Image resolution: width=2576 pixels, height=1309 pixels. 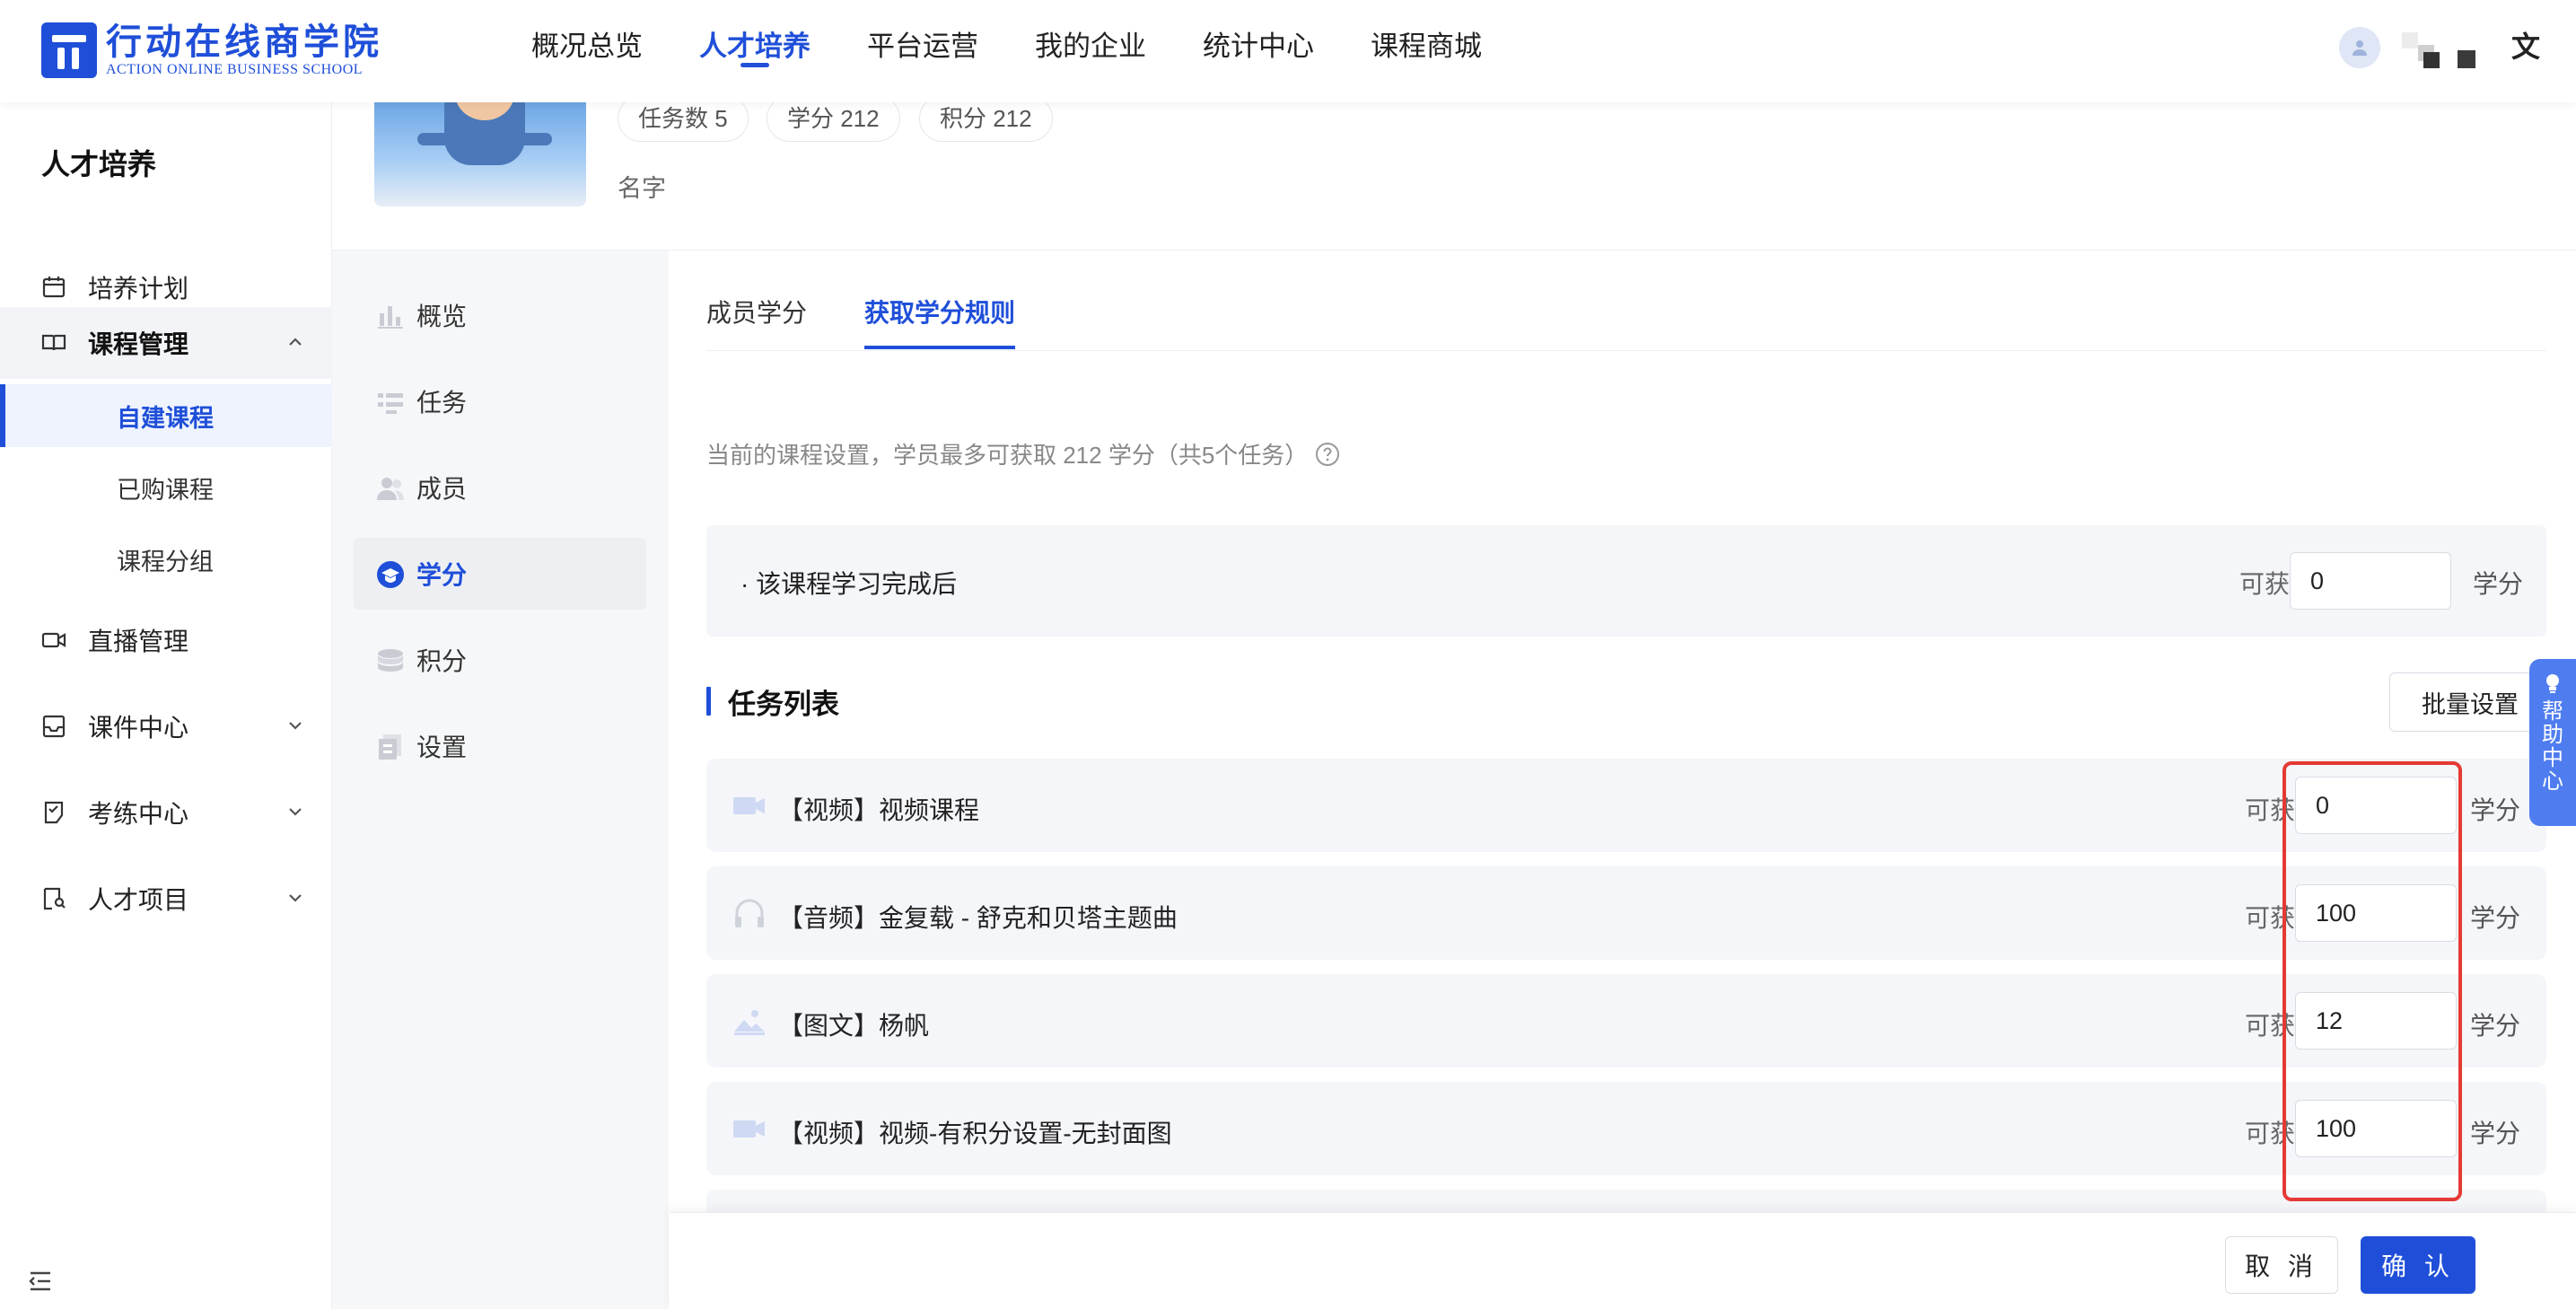 What do you see at coordinates (849, 584) in the screenshot?
I see `completion-label: · 该课程学习完成后` at bounding box center [849, 584].